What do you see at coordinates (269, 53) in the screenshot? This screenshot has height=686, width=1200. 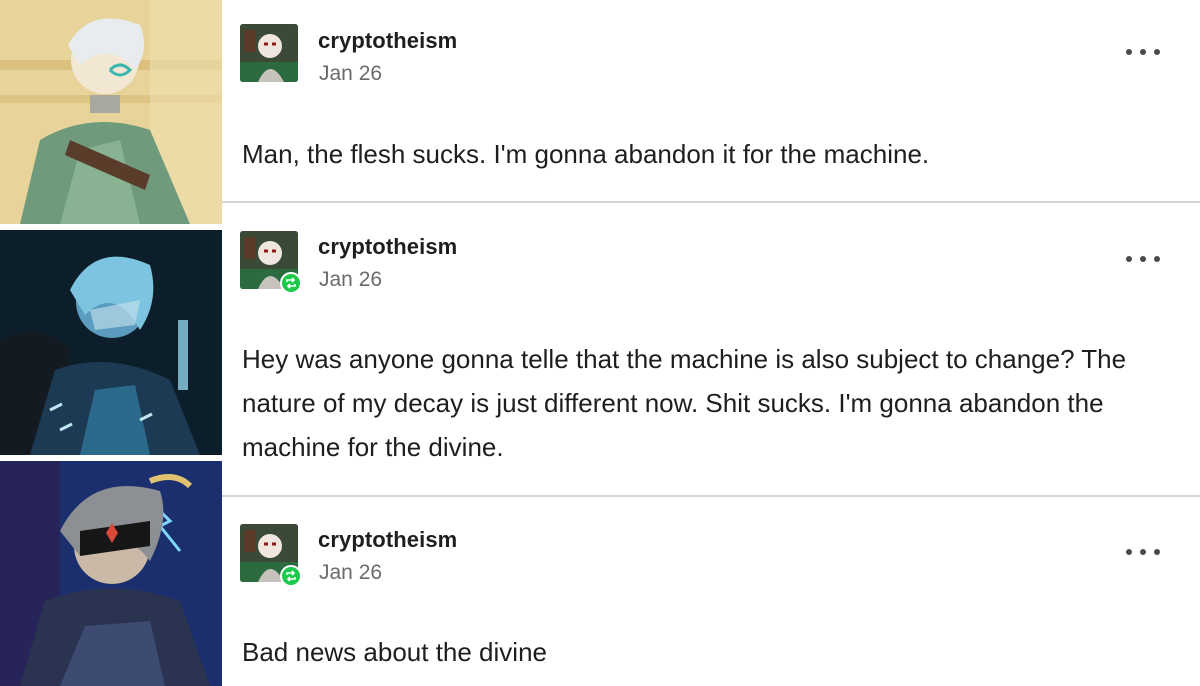 I see `avatar` at bounding box center [269, 53].